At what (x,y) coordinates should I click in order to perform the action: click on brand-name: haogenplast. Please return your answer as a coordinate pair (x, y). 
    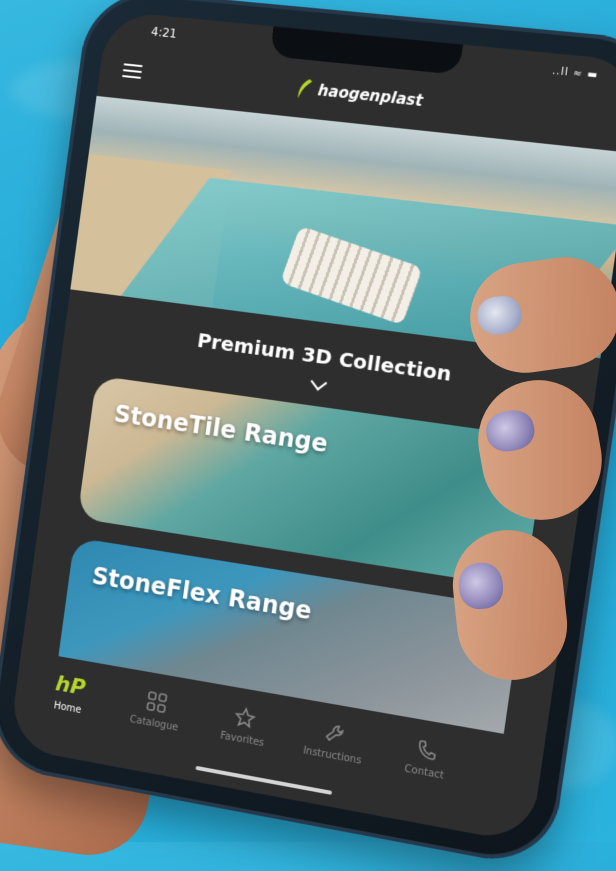
    Looking at the image, I should click on (370, 96).